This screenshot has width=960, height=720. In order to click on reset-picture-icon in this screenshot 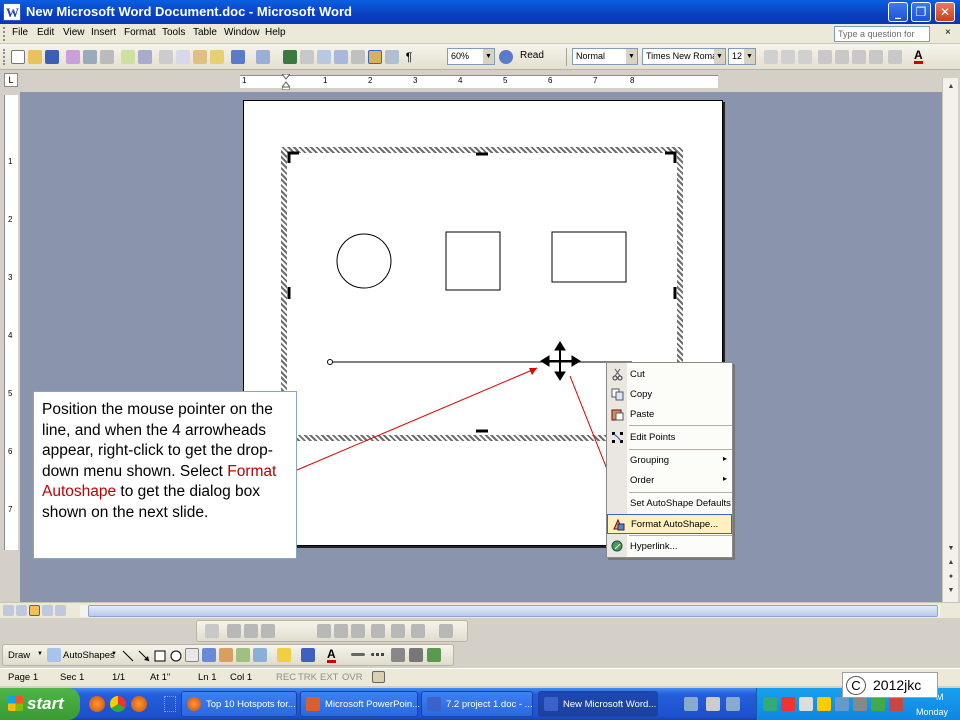, I will do `click(446, 631)`.